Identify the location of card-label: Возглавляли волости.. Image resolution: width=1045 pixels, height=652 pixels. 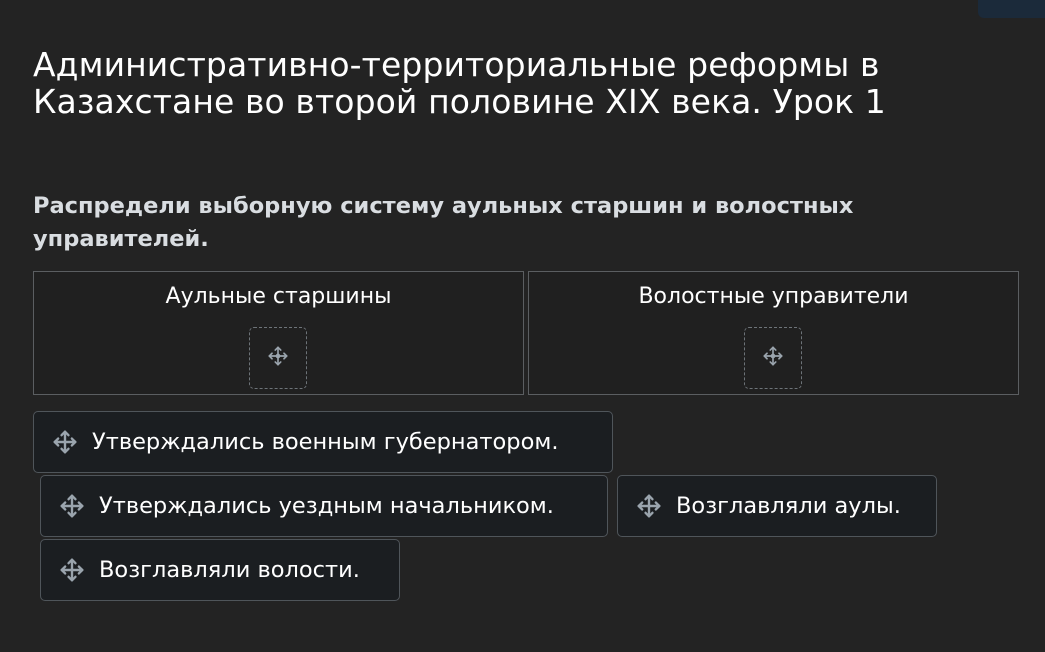
(229, 570).